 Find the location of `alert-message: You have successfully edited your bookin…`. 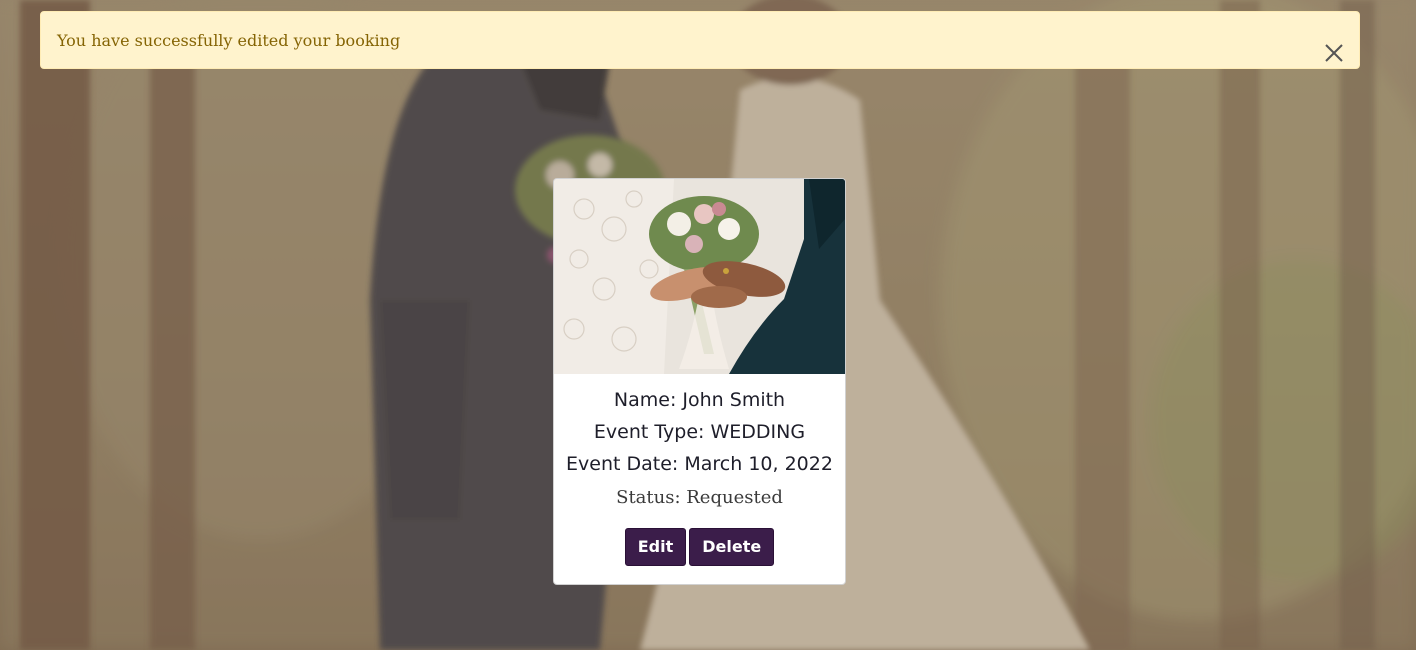

alert-message: You have successfully edited your bookin… is located at coordinates (229, 40).